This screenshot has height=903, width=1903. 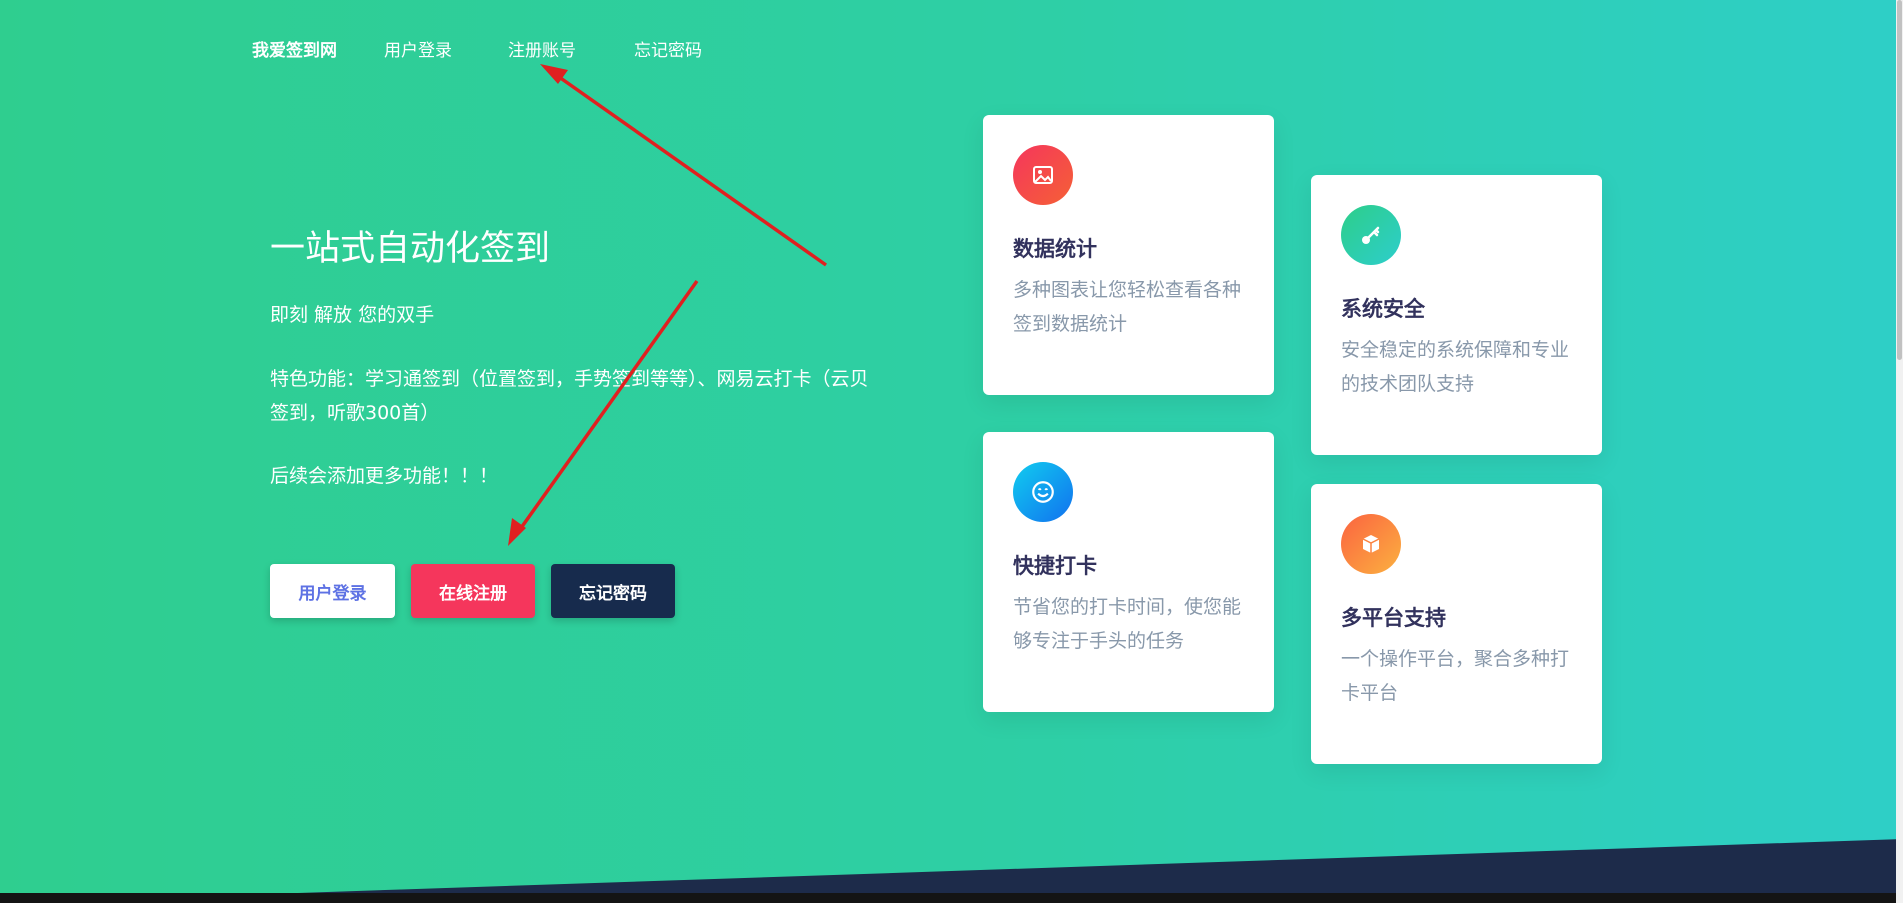 What do you see at coordinates (294, 48) in the screenshot?
I see `brand-link: 我爱签到网` at bounding box center [294, 48].